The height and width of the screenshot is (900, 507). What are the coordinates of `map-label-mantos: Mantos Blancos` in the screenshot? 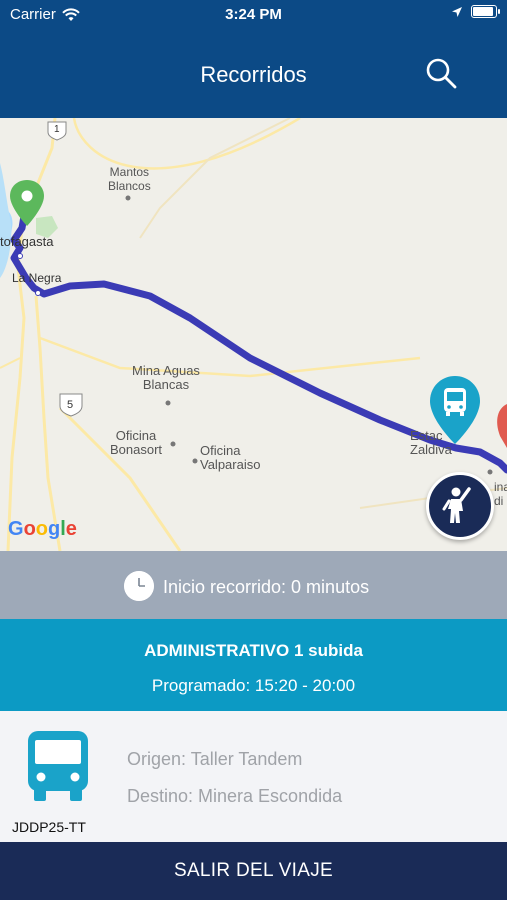 It's located at (129, 179).